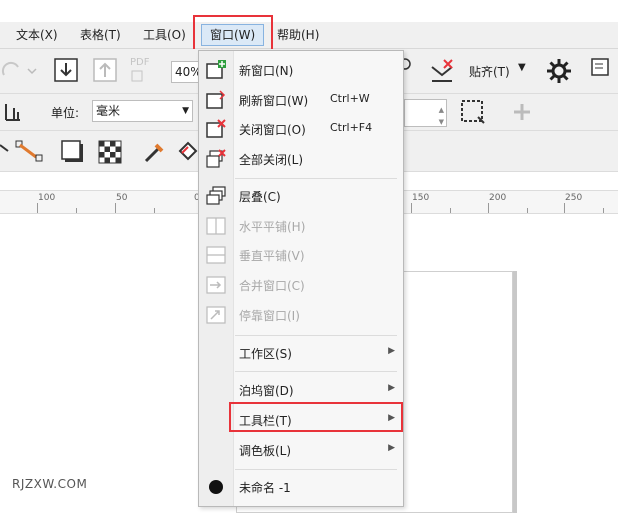  Describe the element at coordinates (142, 111) in the screenshot. I see `units-select: 毫米 ▼` at that location.